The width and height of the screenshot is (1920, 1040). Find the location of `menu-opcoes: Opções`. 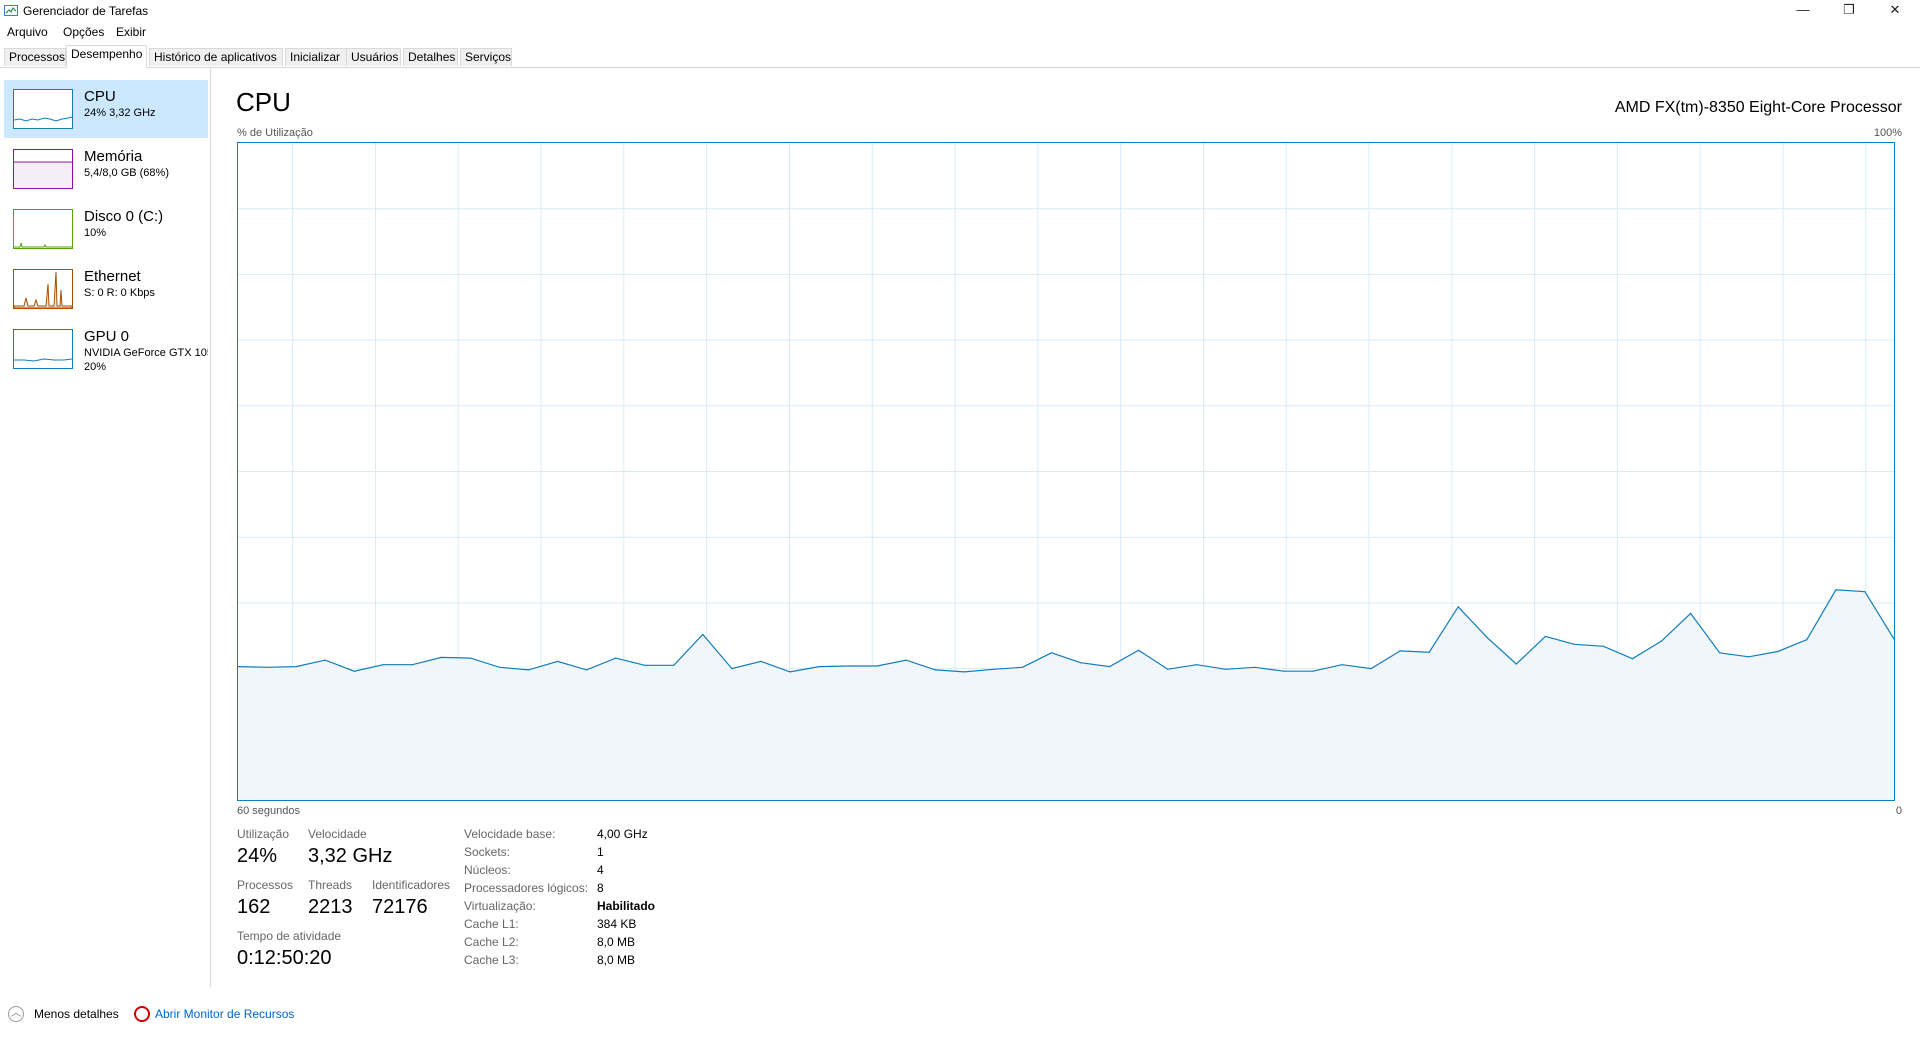

menu-opcoes: Opções is located at coordinates (83, 32).